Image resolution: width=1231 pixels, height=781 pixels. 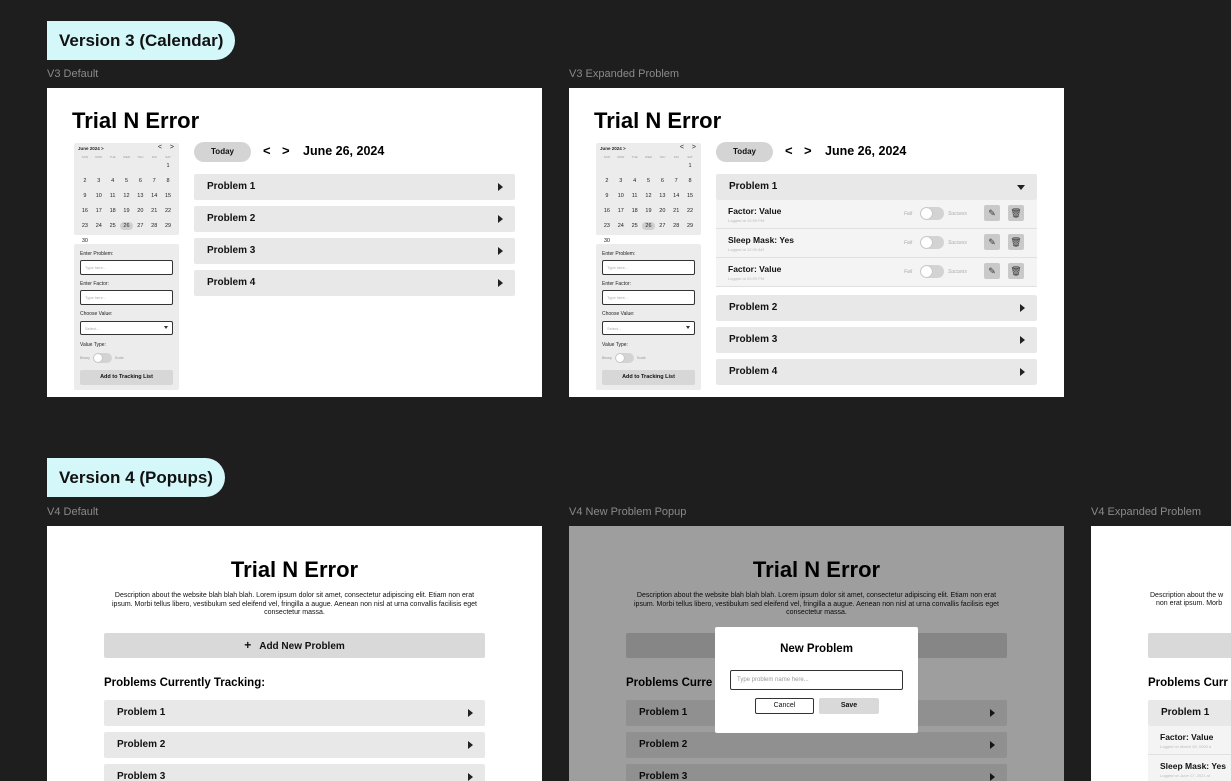 I want to click on add-new-problem-button: + Add New Problem, so click(x=294, y=645).